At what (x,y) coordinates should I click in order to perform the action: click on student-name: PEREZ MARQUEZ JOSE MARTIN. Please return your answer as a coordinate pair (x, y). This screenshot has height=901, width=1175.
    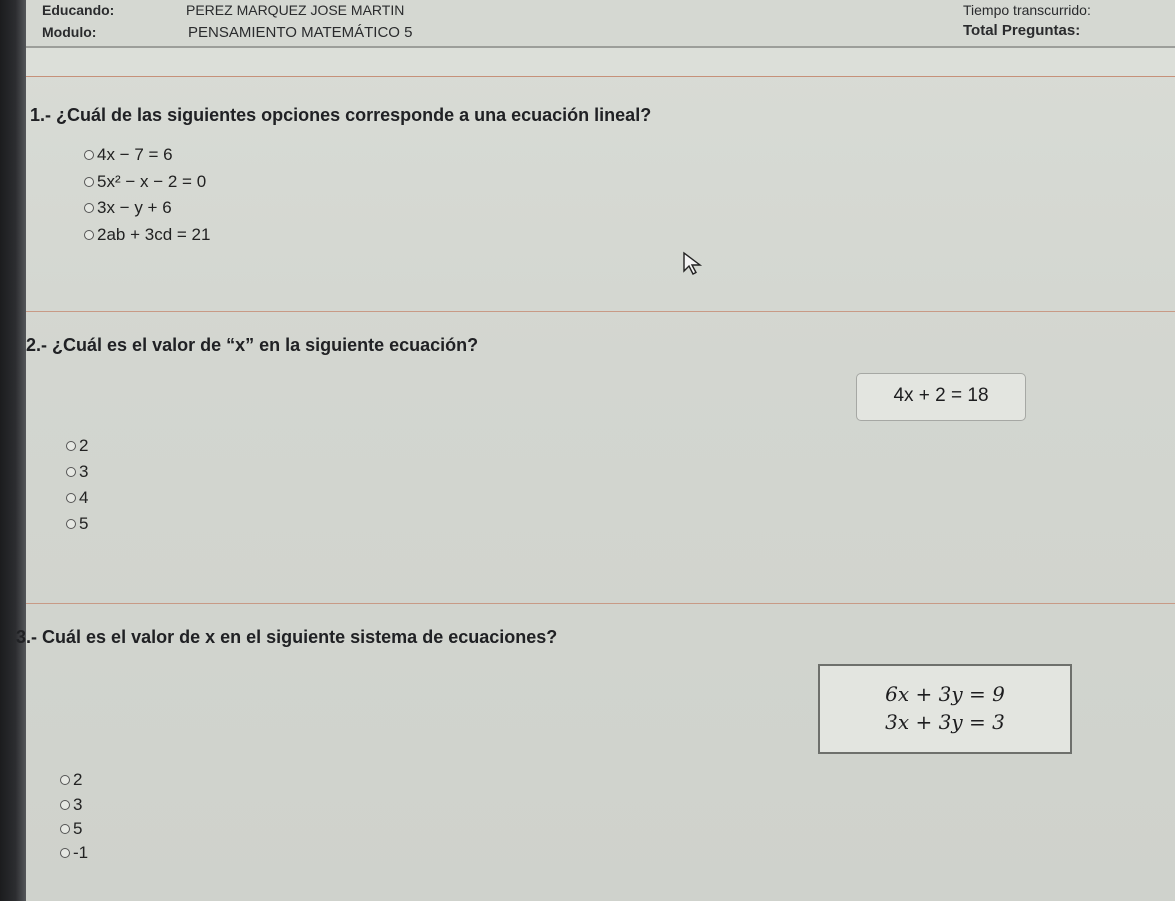
    Looking at the image, I should click on (295, 10).